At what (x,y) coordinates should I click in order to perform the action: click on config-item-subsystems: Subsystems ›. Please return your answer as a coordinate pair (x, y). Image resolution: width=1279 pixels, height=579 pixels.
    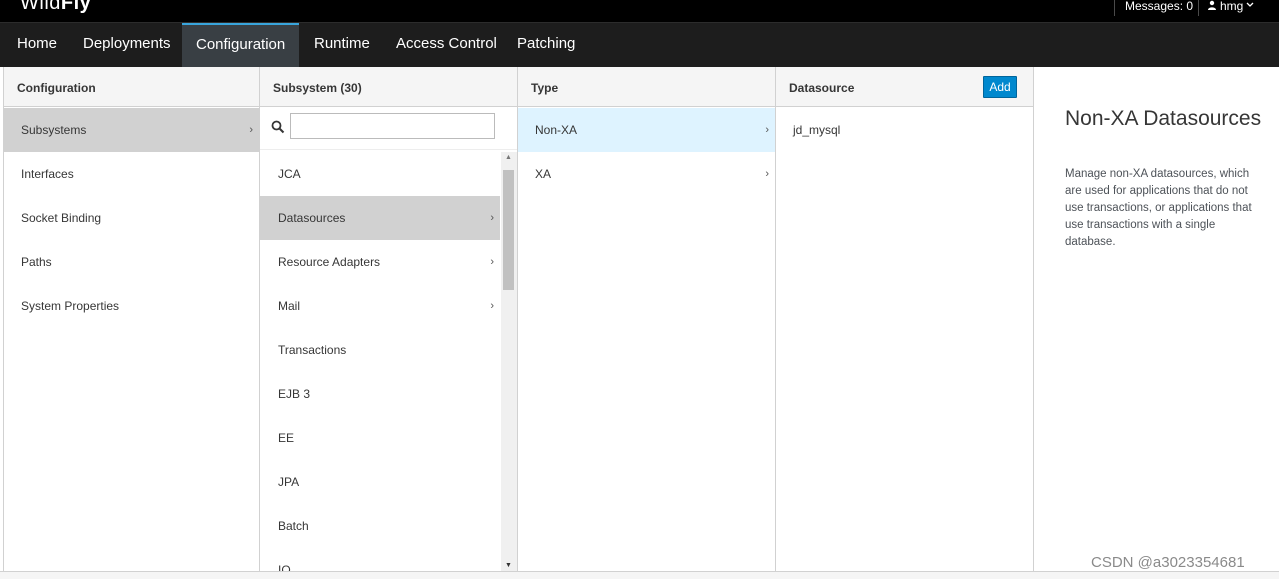
    Looking at the image, I should click on (131, 130).